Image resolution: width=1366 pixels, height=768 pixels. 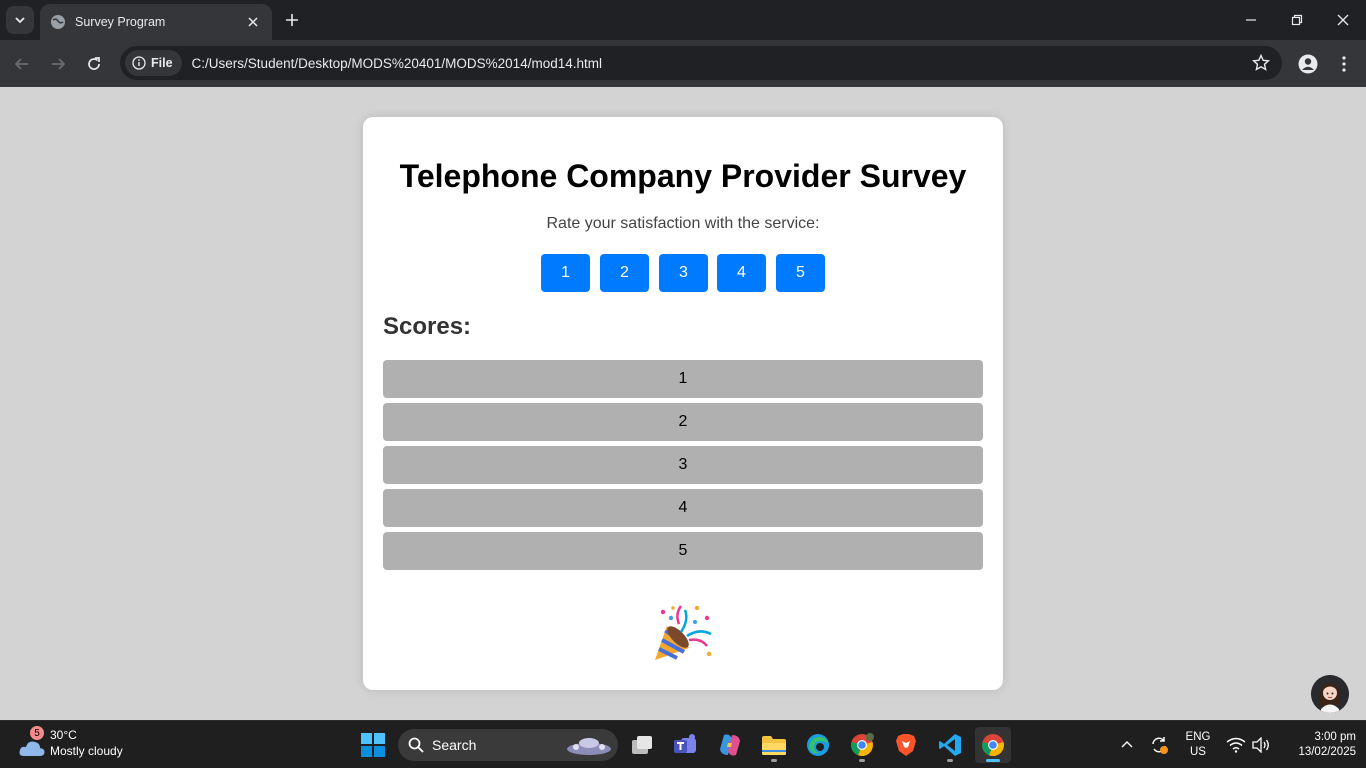 I want to click on restore-button, so click(x=1297, y=20).